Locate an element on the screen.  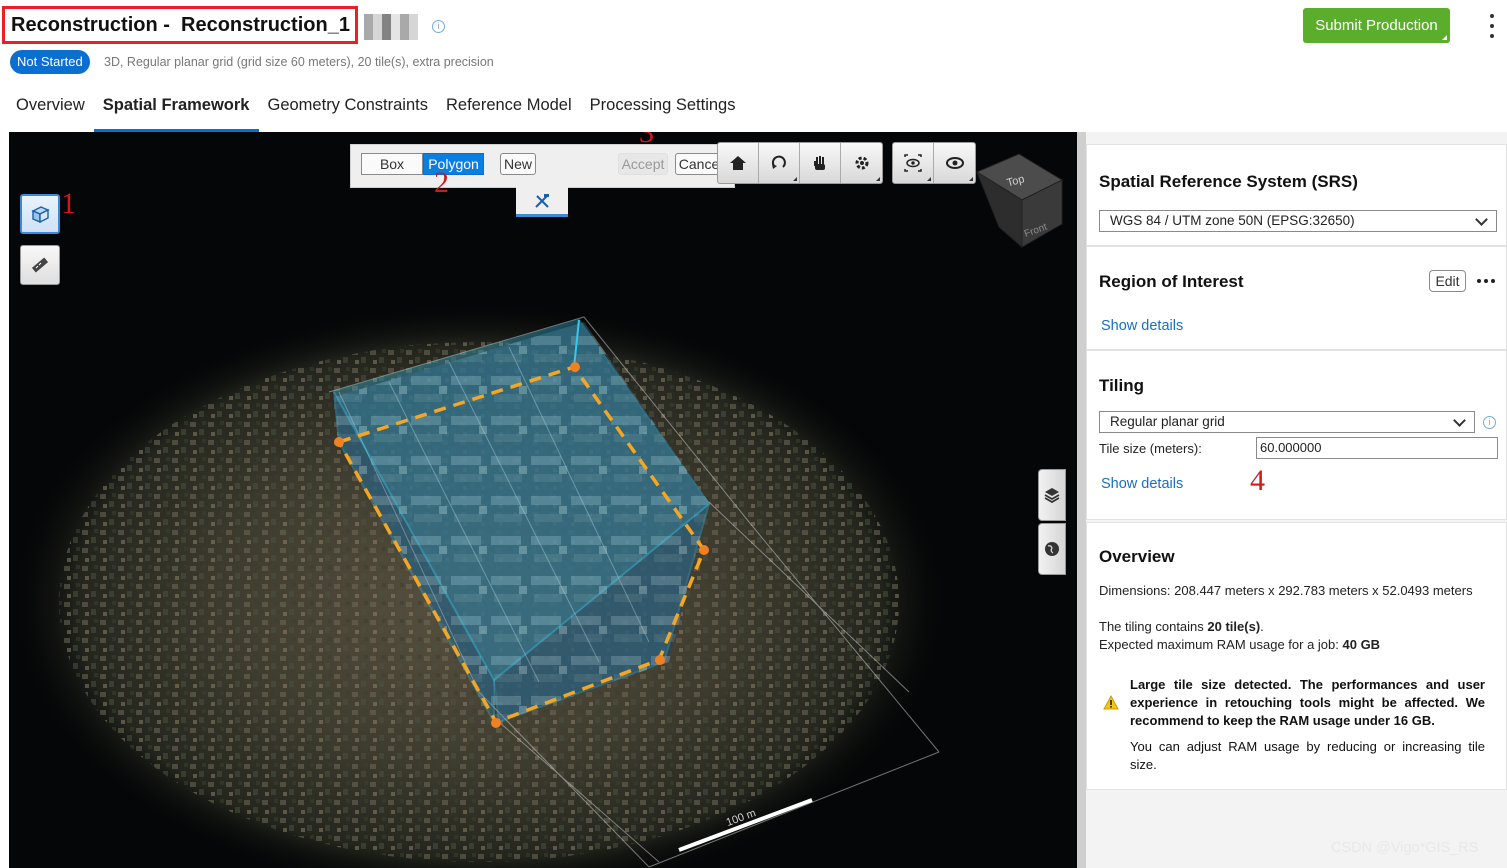
srs-select: WGS 84 / UTM zone 50N (EPSG:32650) is located at coordinates (1298, 221).